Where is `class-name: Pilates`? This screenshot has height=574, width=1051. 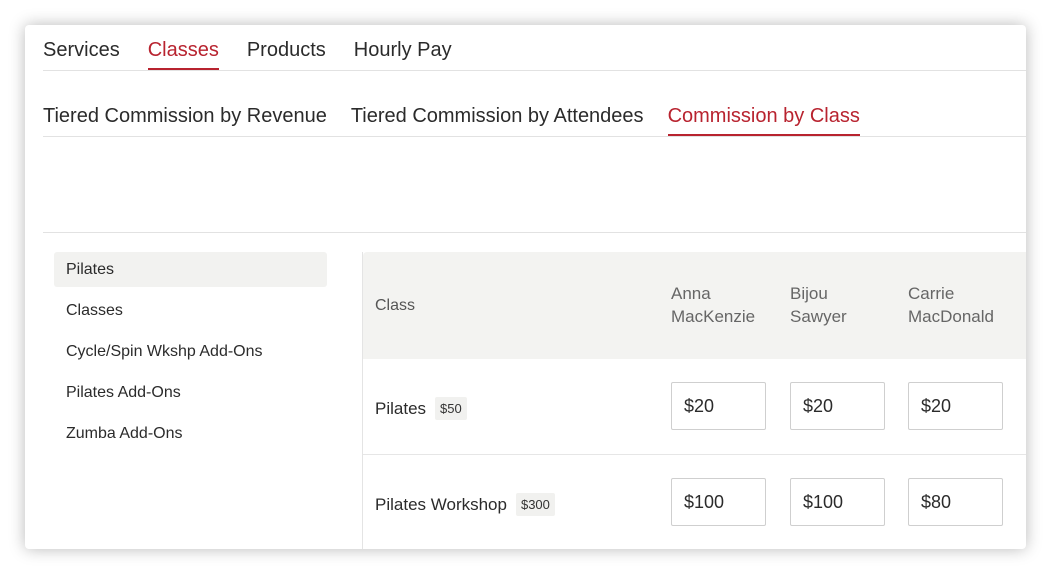
class-name: Pilates is located at coordinates (401, 408).